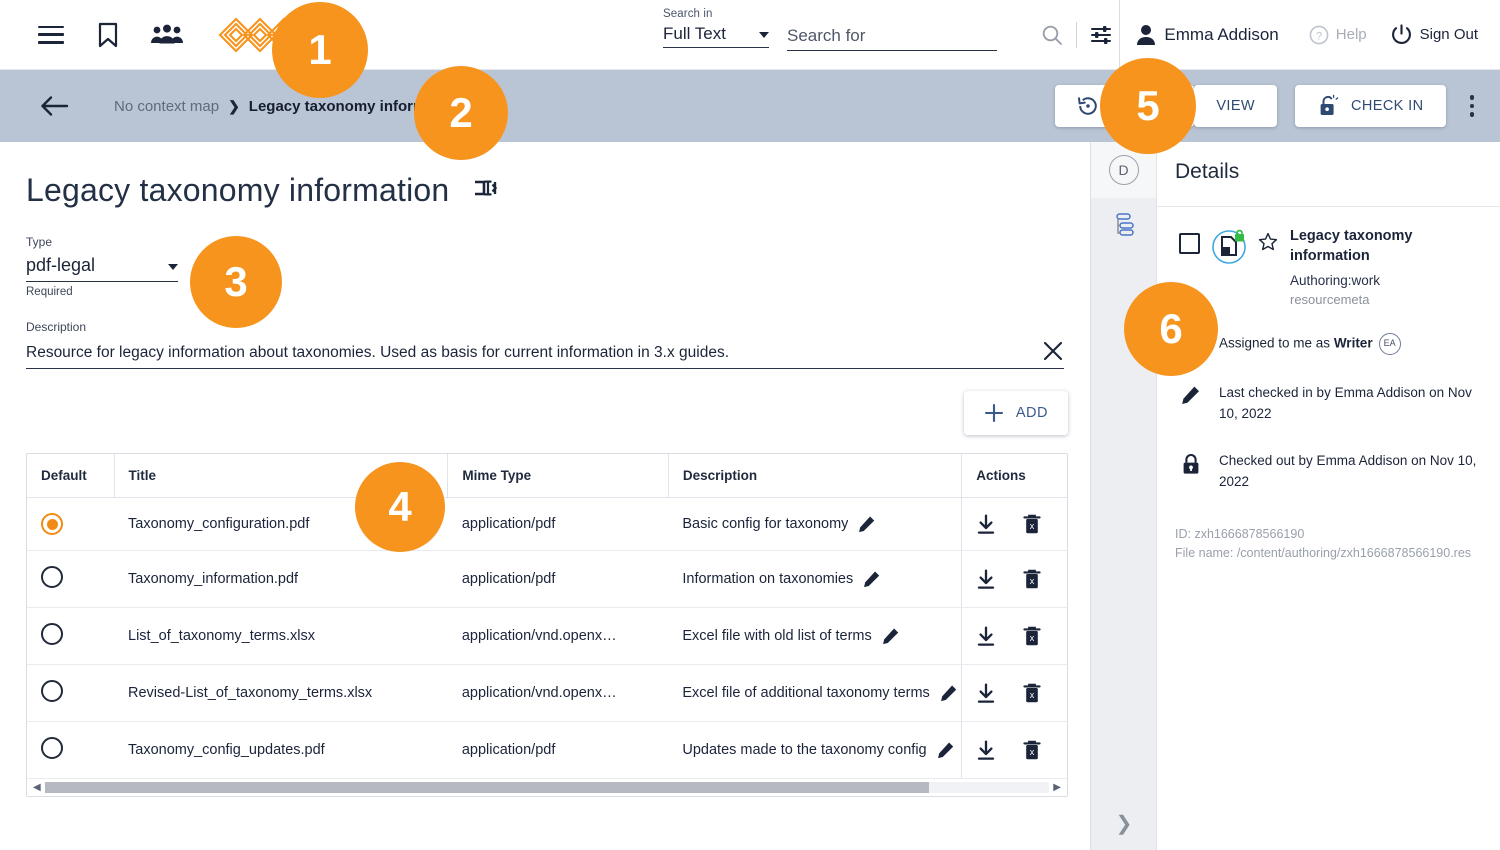 The height and width of the screenshot is (850, 1500). What do you see at coordinates (1171, 329) in the screenshot?
I see `callout-badge-6: 6` at bounding box center [1171, 329].